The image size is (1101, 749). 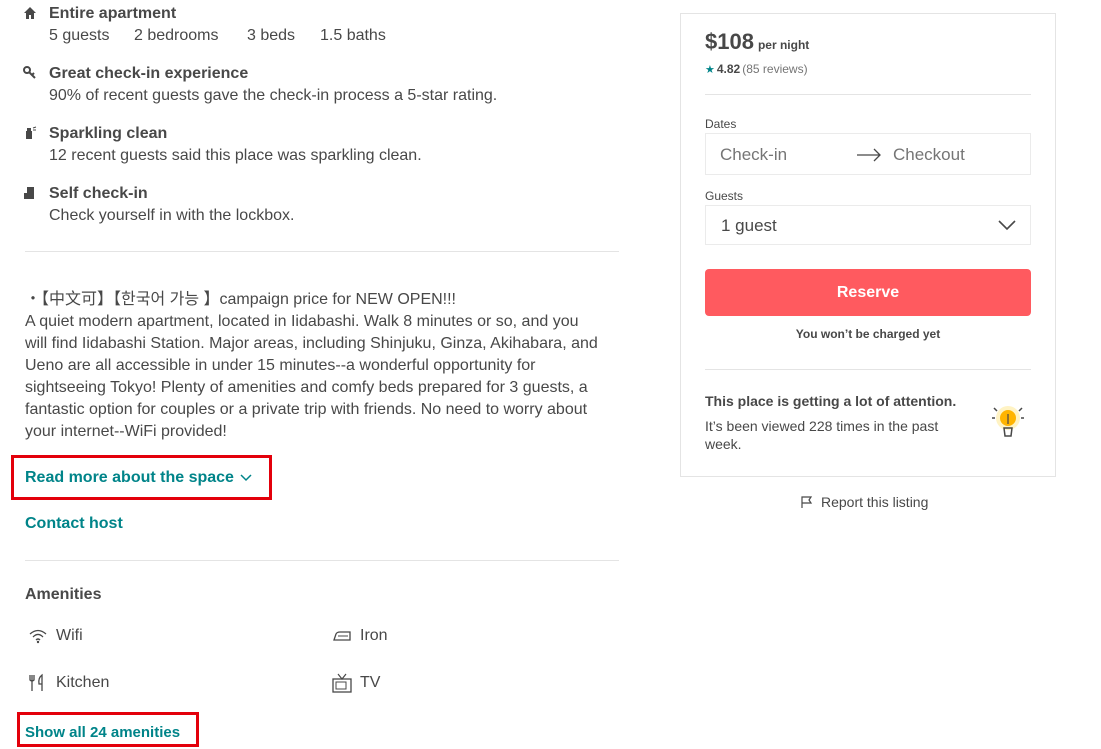 What do you see at coordinates (724, 196) in the screenshot?
I see `guests-label: Guests` at bounding box center [724, 196].